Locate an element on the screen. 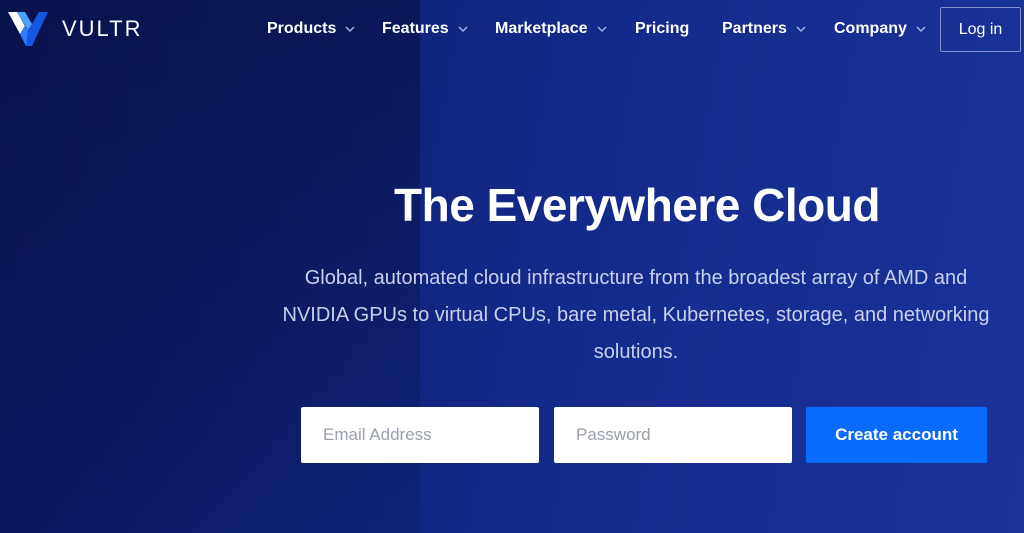 Image resolution: width=1024 pixels, height=533 pixels. logo: VULTR is located at coordinates (75, 29).